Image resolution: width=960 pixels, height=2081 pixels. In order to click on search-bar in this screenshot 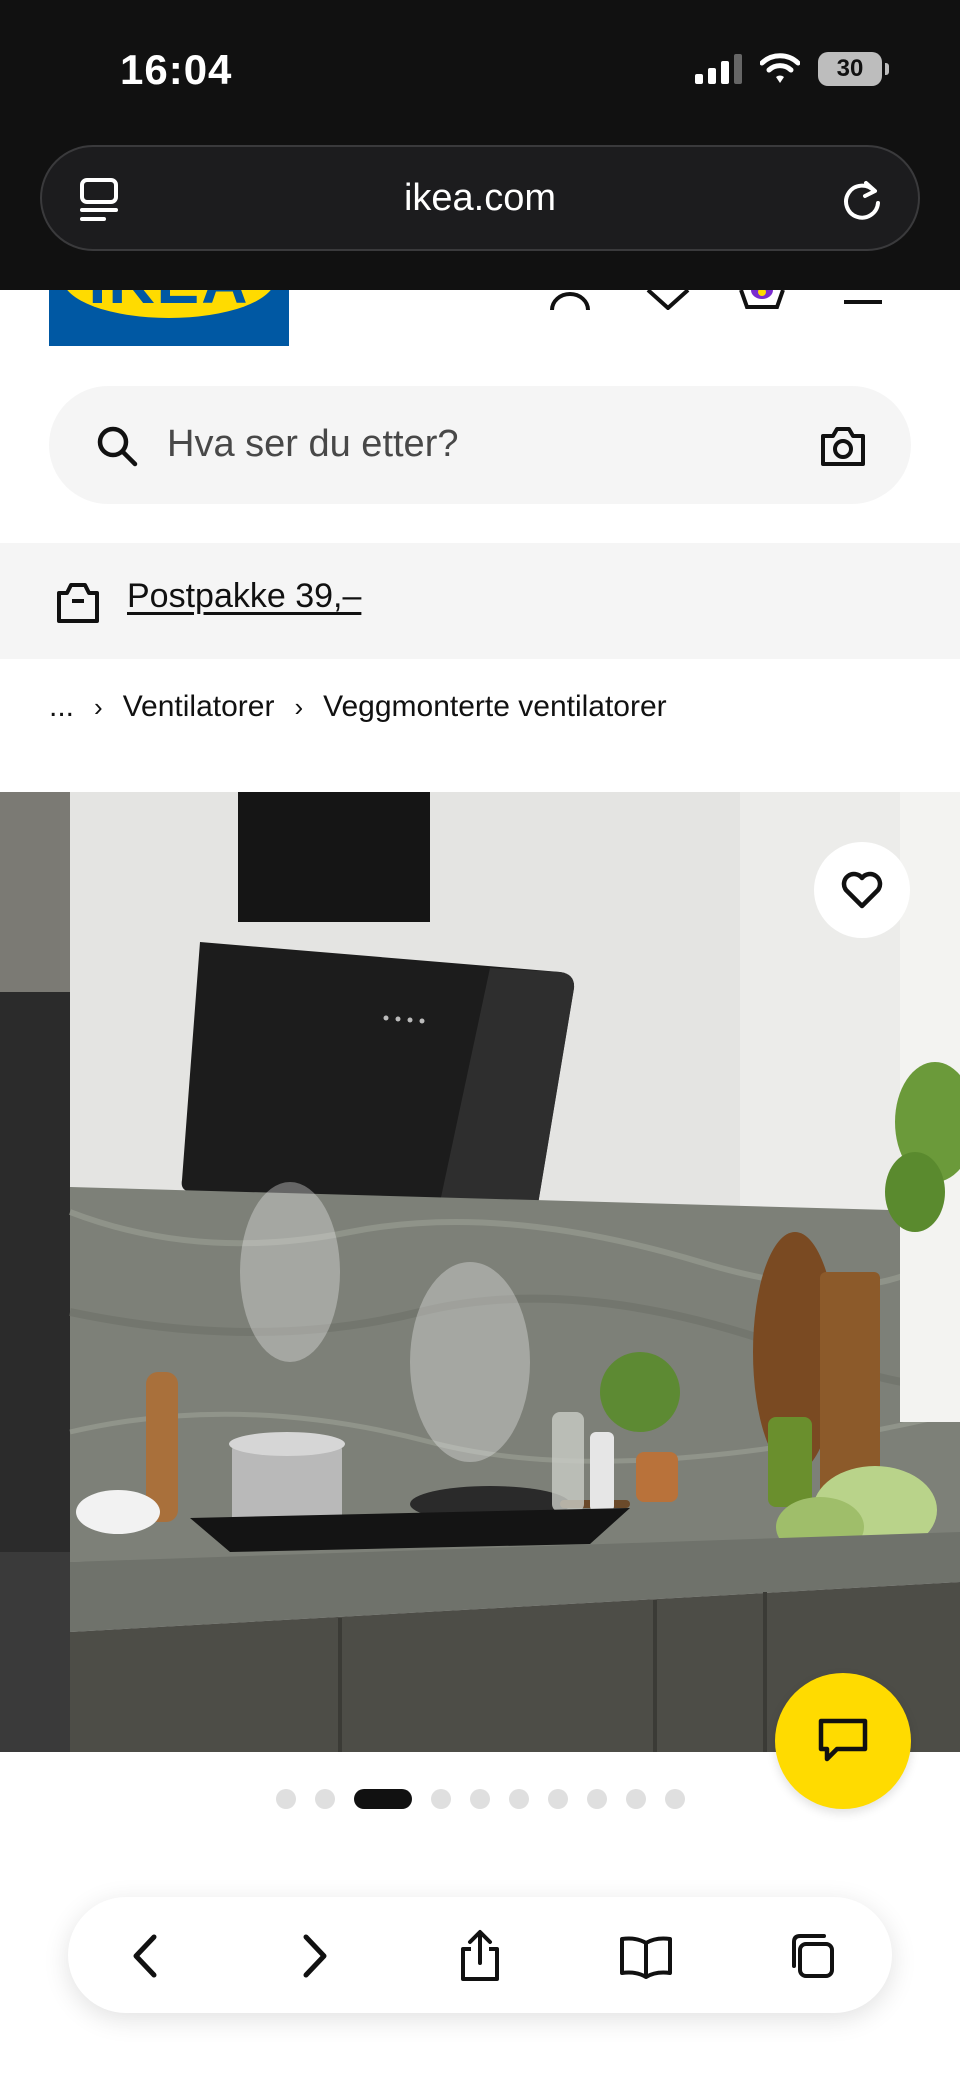, I will do `click(480, 445)`.